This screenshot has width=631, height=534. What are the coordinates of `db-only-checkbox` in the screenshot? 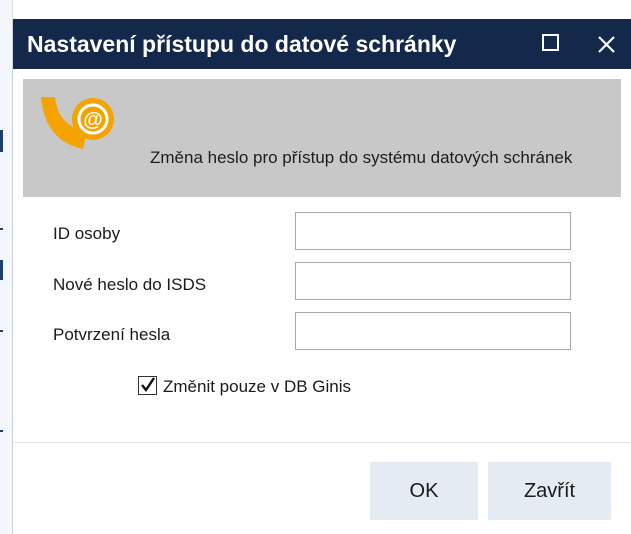 It's located at (147, 385).